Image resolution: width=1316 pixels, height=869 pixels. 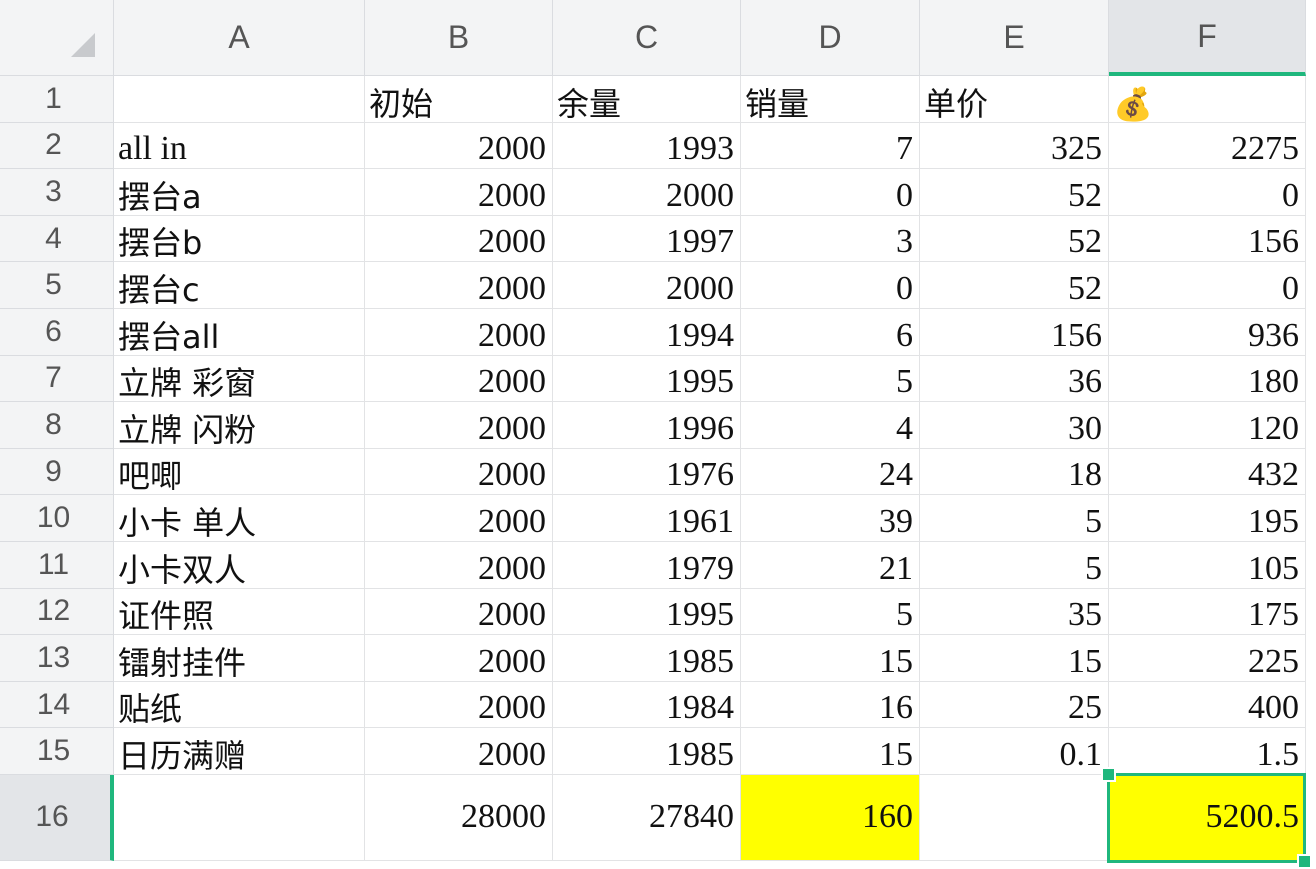 What do you see at coordinates (1014, 472) in the screenshot?
I see `cell-e9: 18` at bounding box center [1014, 472].